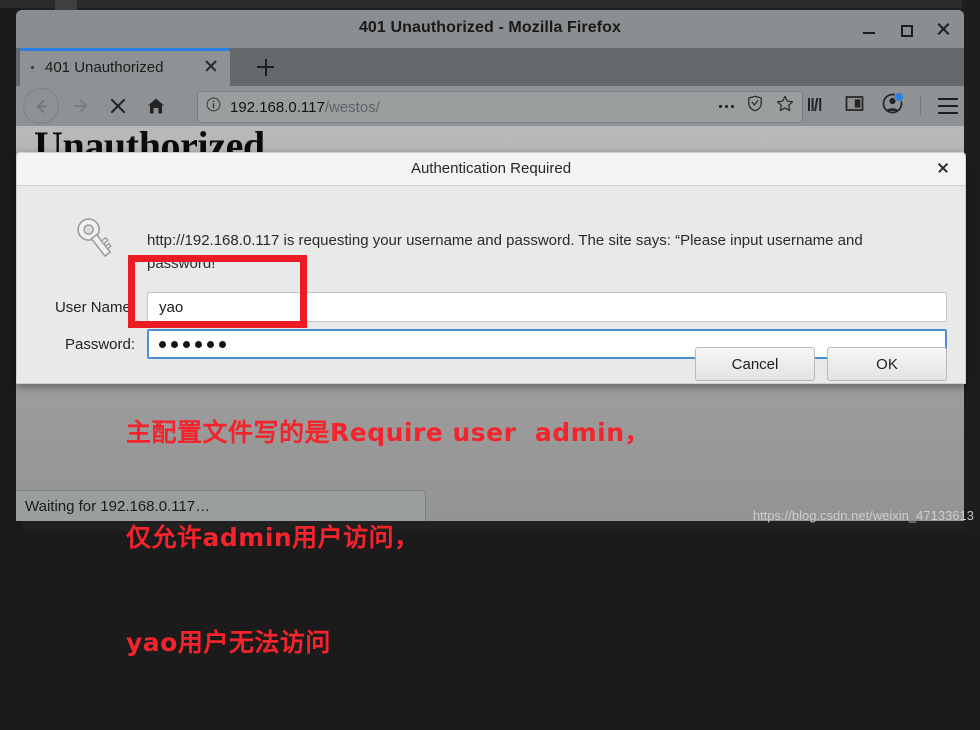  What do you see at coordinates (213, 107) in the screenshot?
I see `info-icon` at bounding box center [213, 107].